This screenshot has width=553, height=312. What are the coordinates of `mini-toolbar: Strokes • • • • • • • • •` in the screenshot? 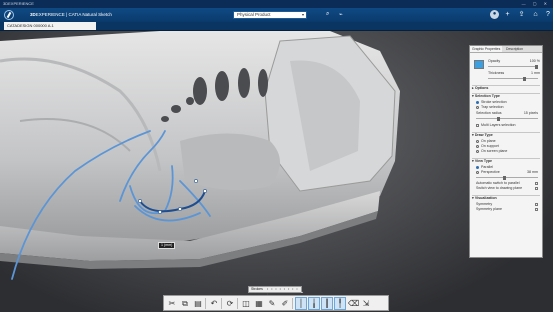 It's located at (275, 291).